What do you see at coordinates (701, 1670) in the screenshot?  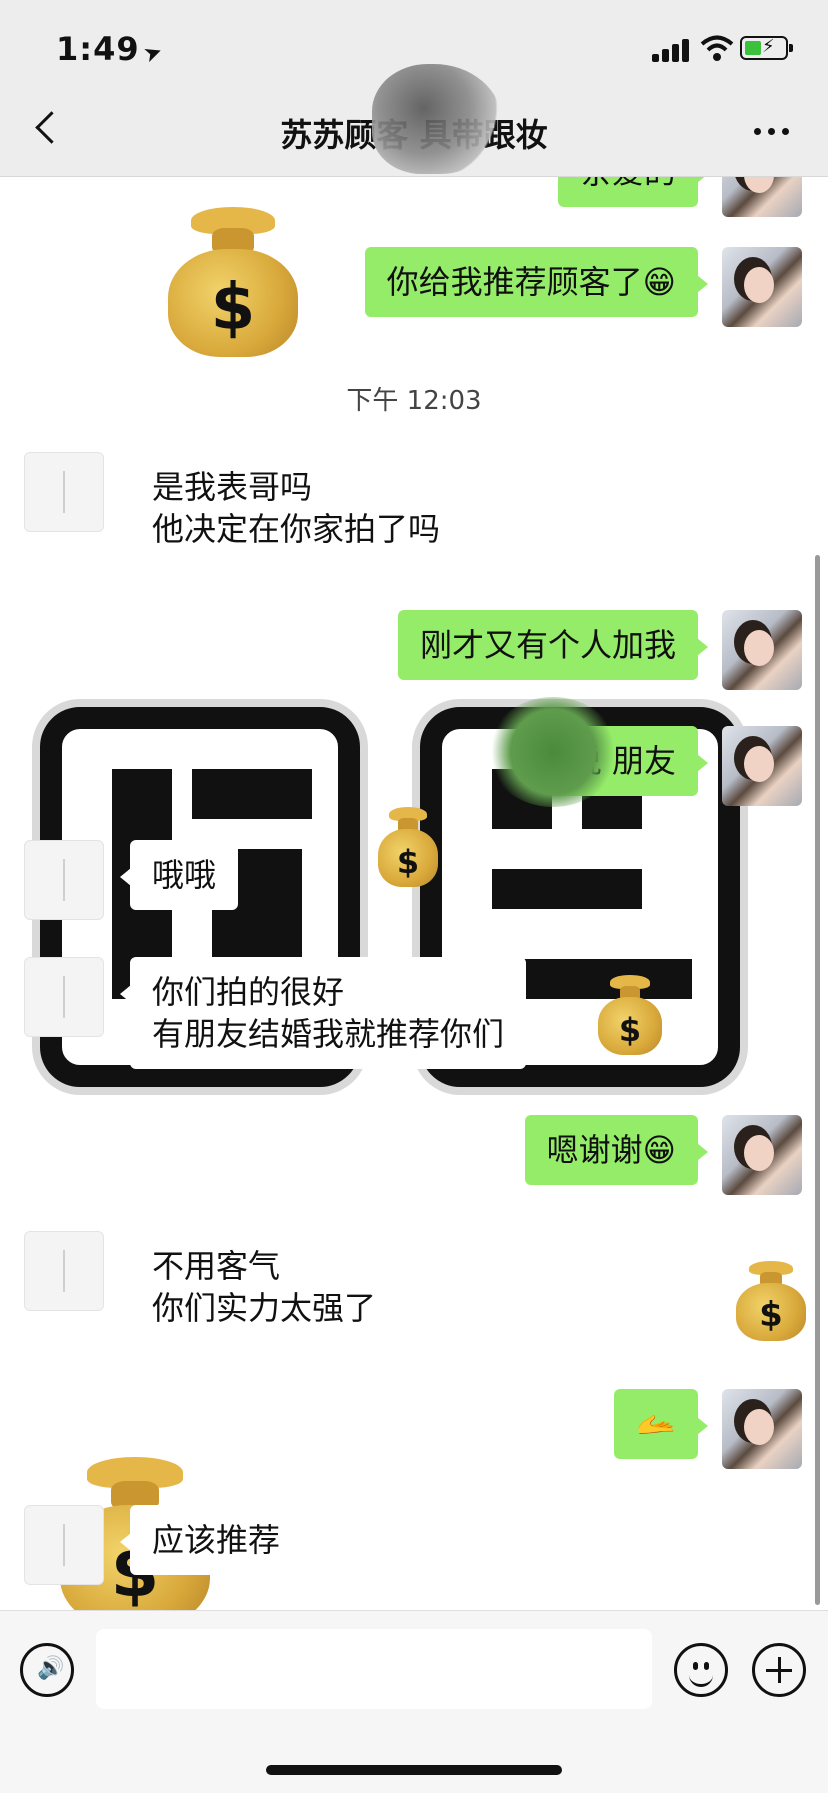 I see `emoji-button` at bounding box center [701, 1670].